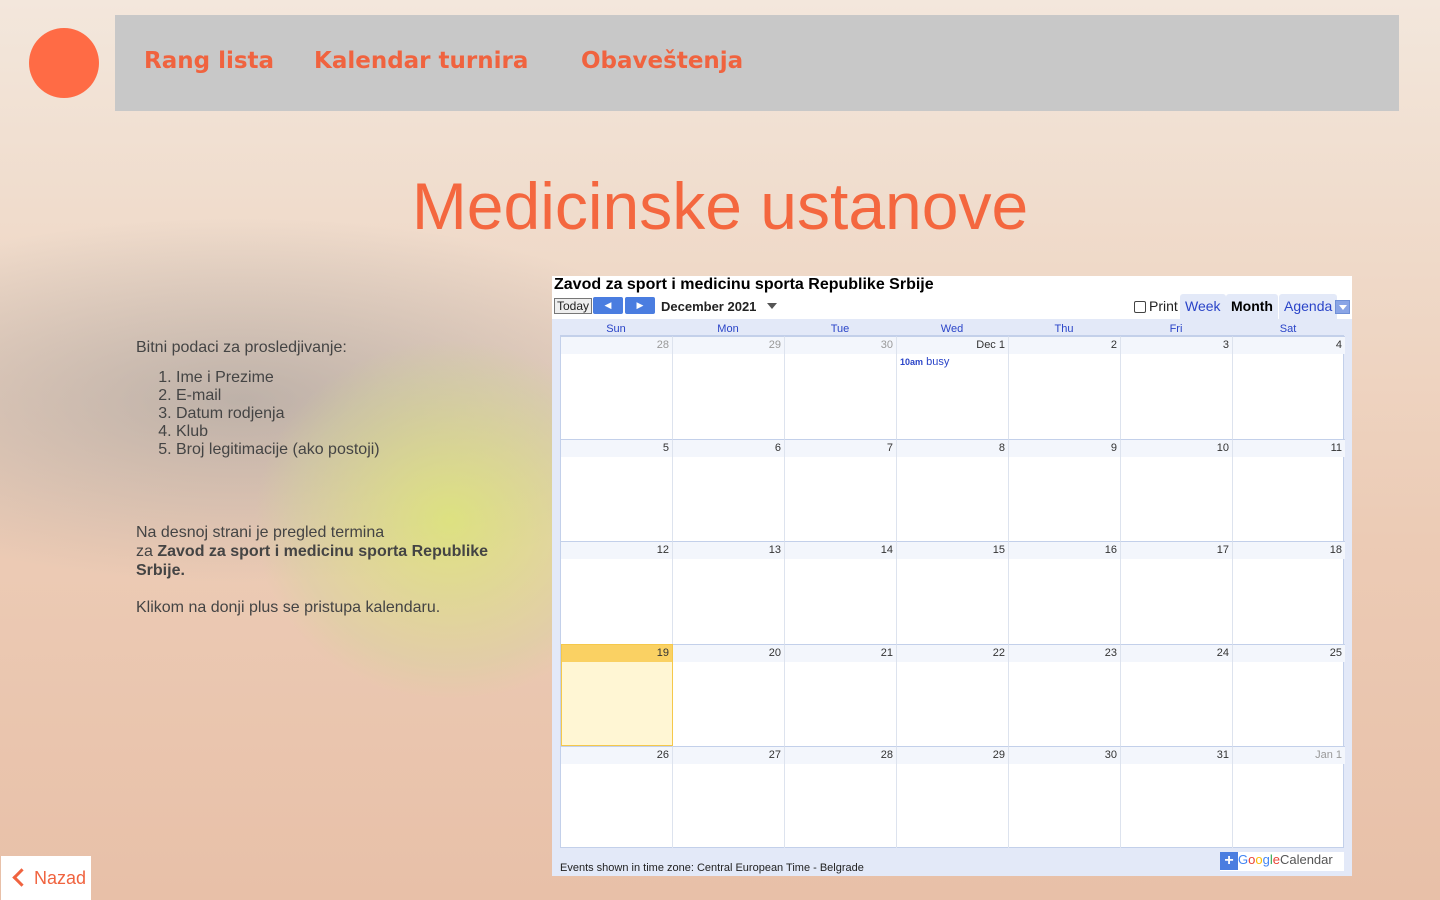  What do you see at coordinates (1289, 345) in the screenshot?
I see `day-number: 4` at bounding box center [1289, 345].